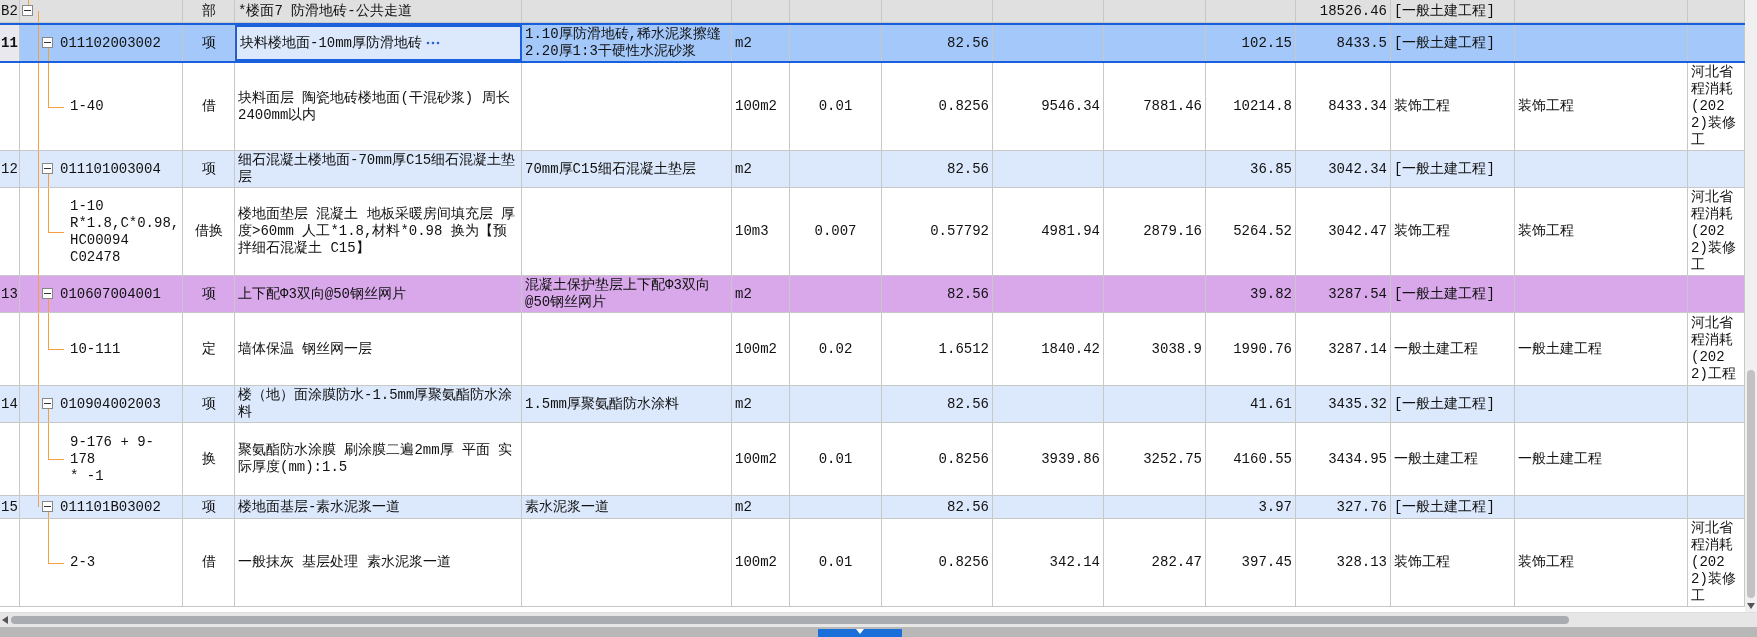  Describe the element at coordinates (623, 43) in the screenshot. I see `feature-cell: 1.10厚防滑地砖,稀水泥浆擦缝 2.20厚1:3干硬性水泥砂浆` at that location.